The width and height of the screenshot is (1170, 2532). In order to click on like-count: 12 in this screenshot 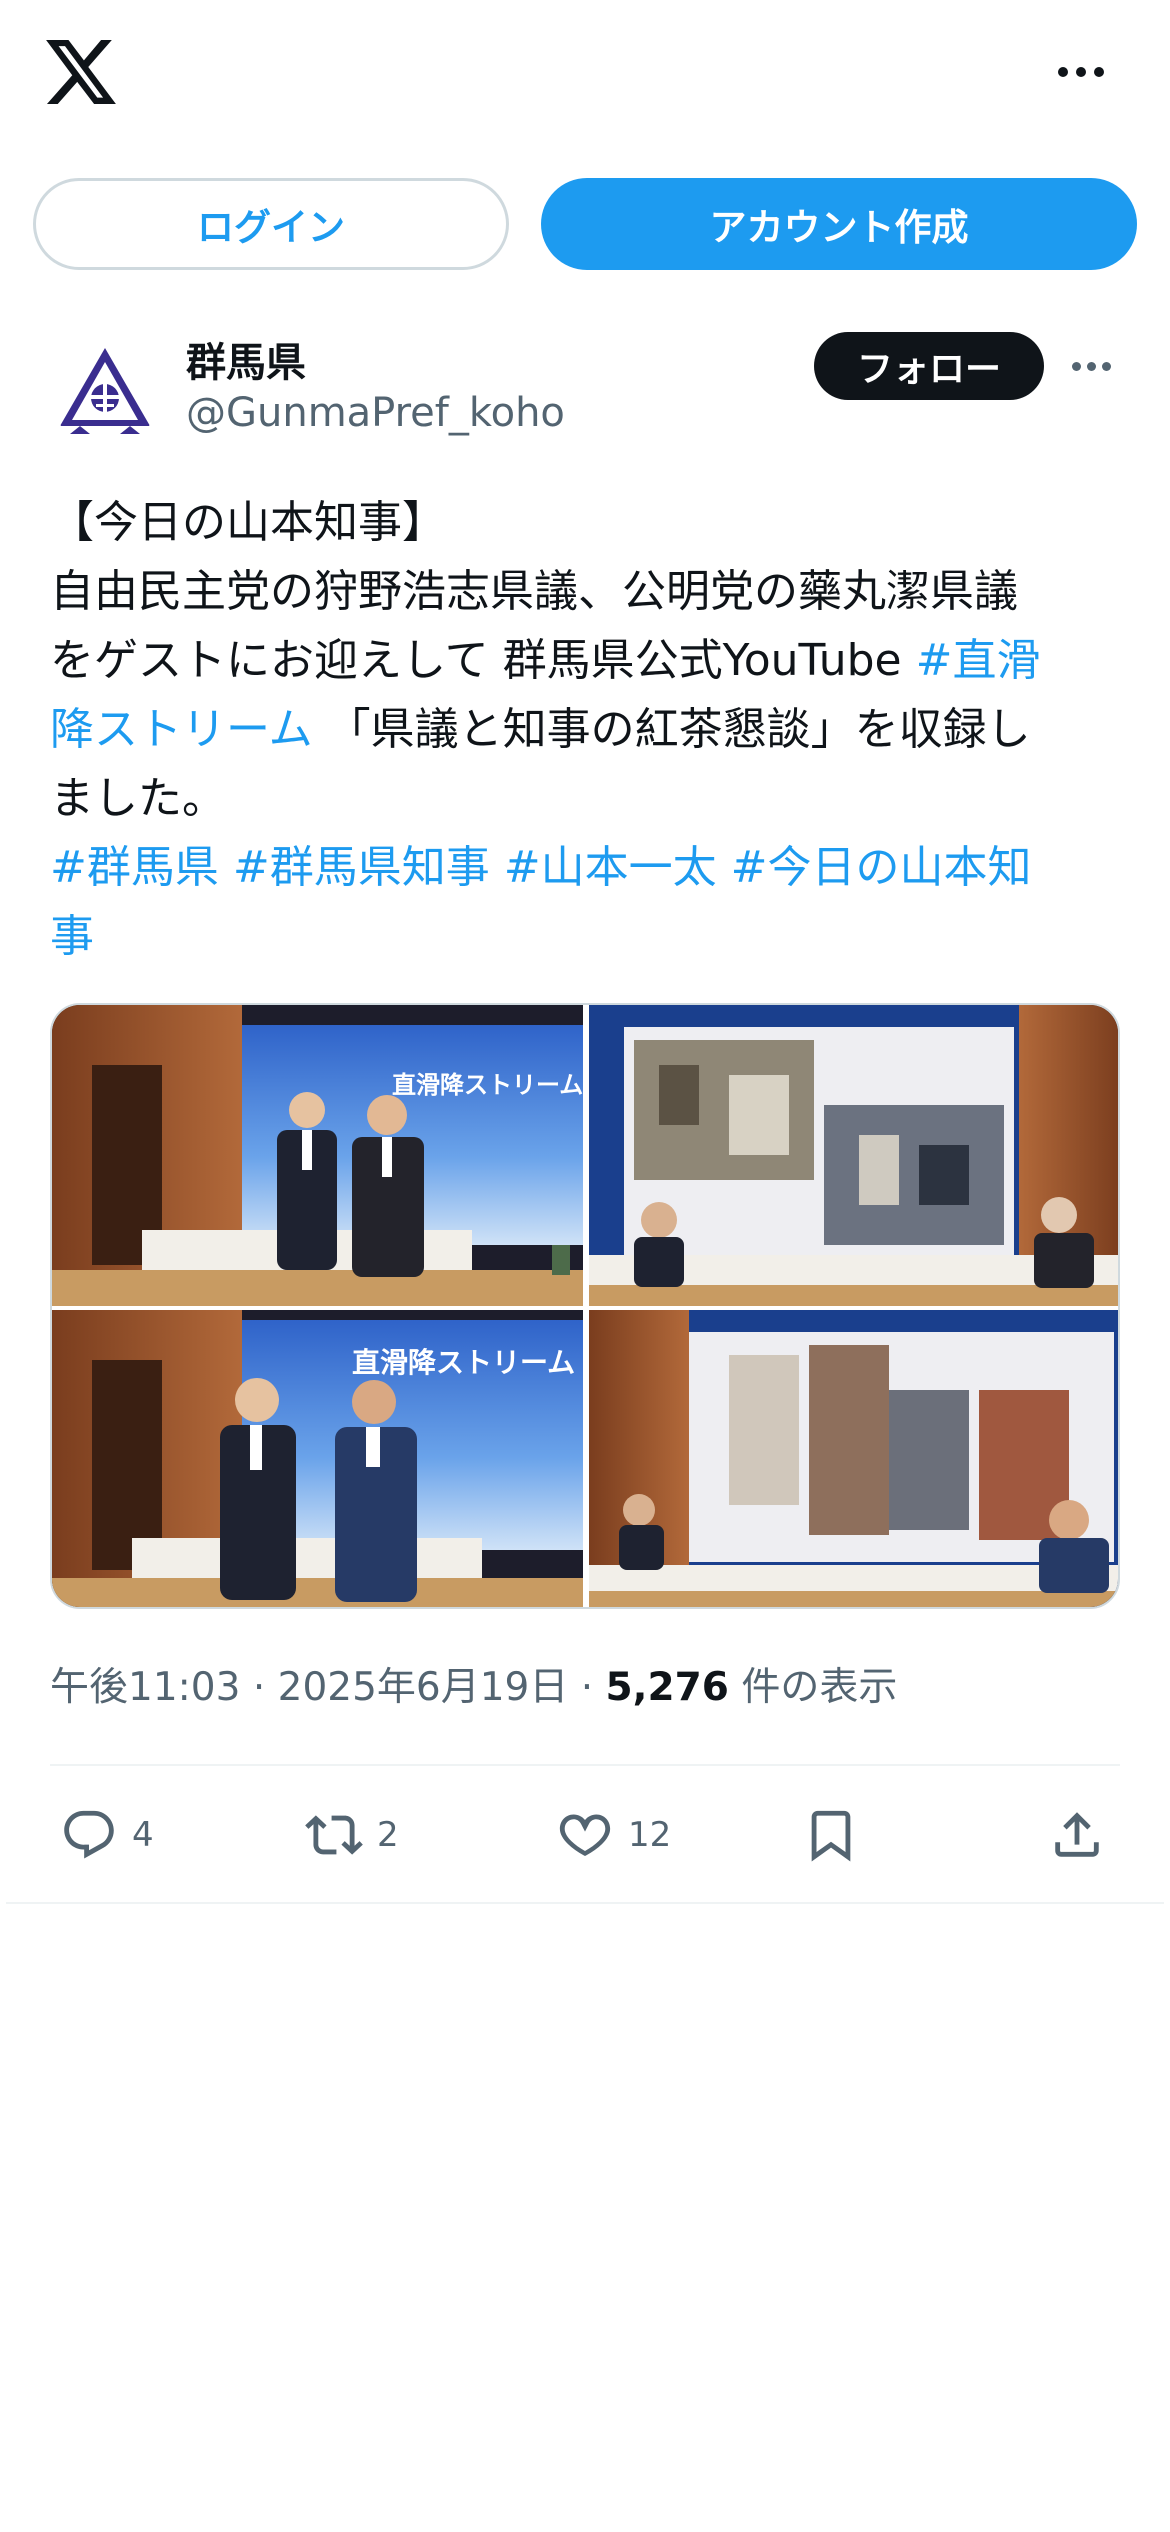, I will do `click(650, 1835)`.